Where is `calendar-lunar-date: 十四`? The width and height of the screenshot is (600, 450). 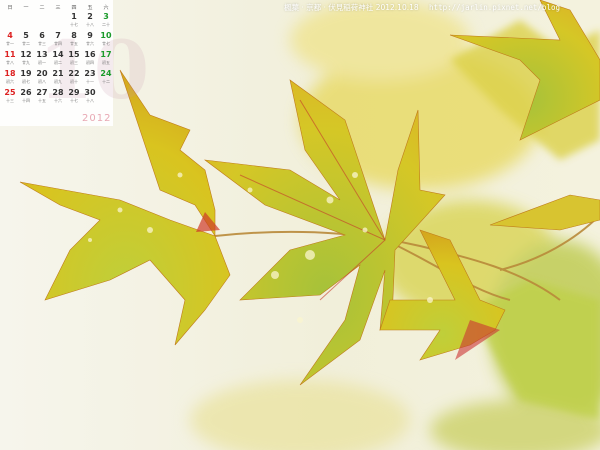
calendar-lunar-date: 十四 is located at coordinates (26, 100).